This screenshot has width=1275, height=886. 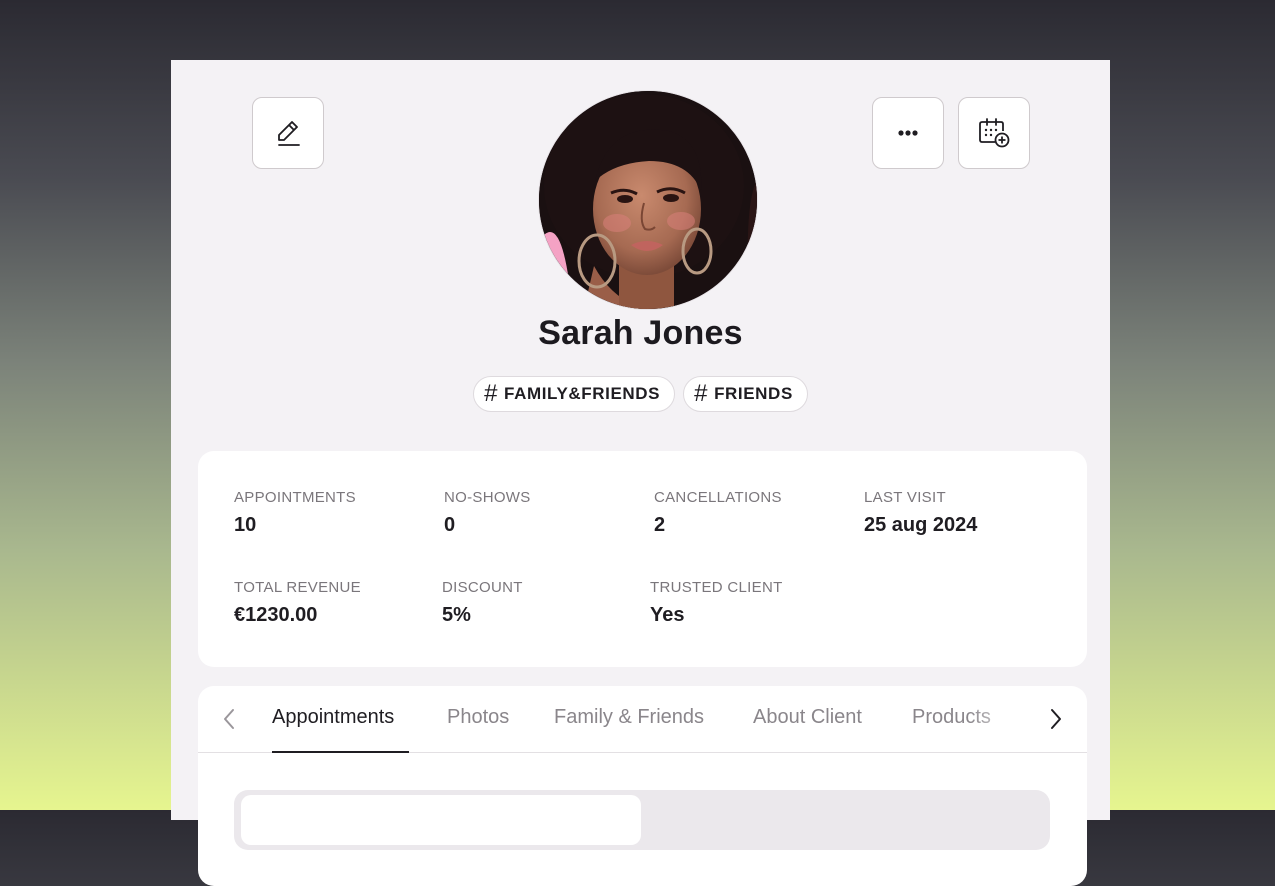 What do you see at coordinates (482, 587) in the screenshot?
I see `stat-label: DISCOUNT` at bounding box center [482, 587].